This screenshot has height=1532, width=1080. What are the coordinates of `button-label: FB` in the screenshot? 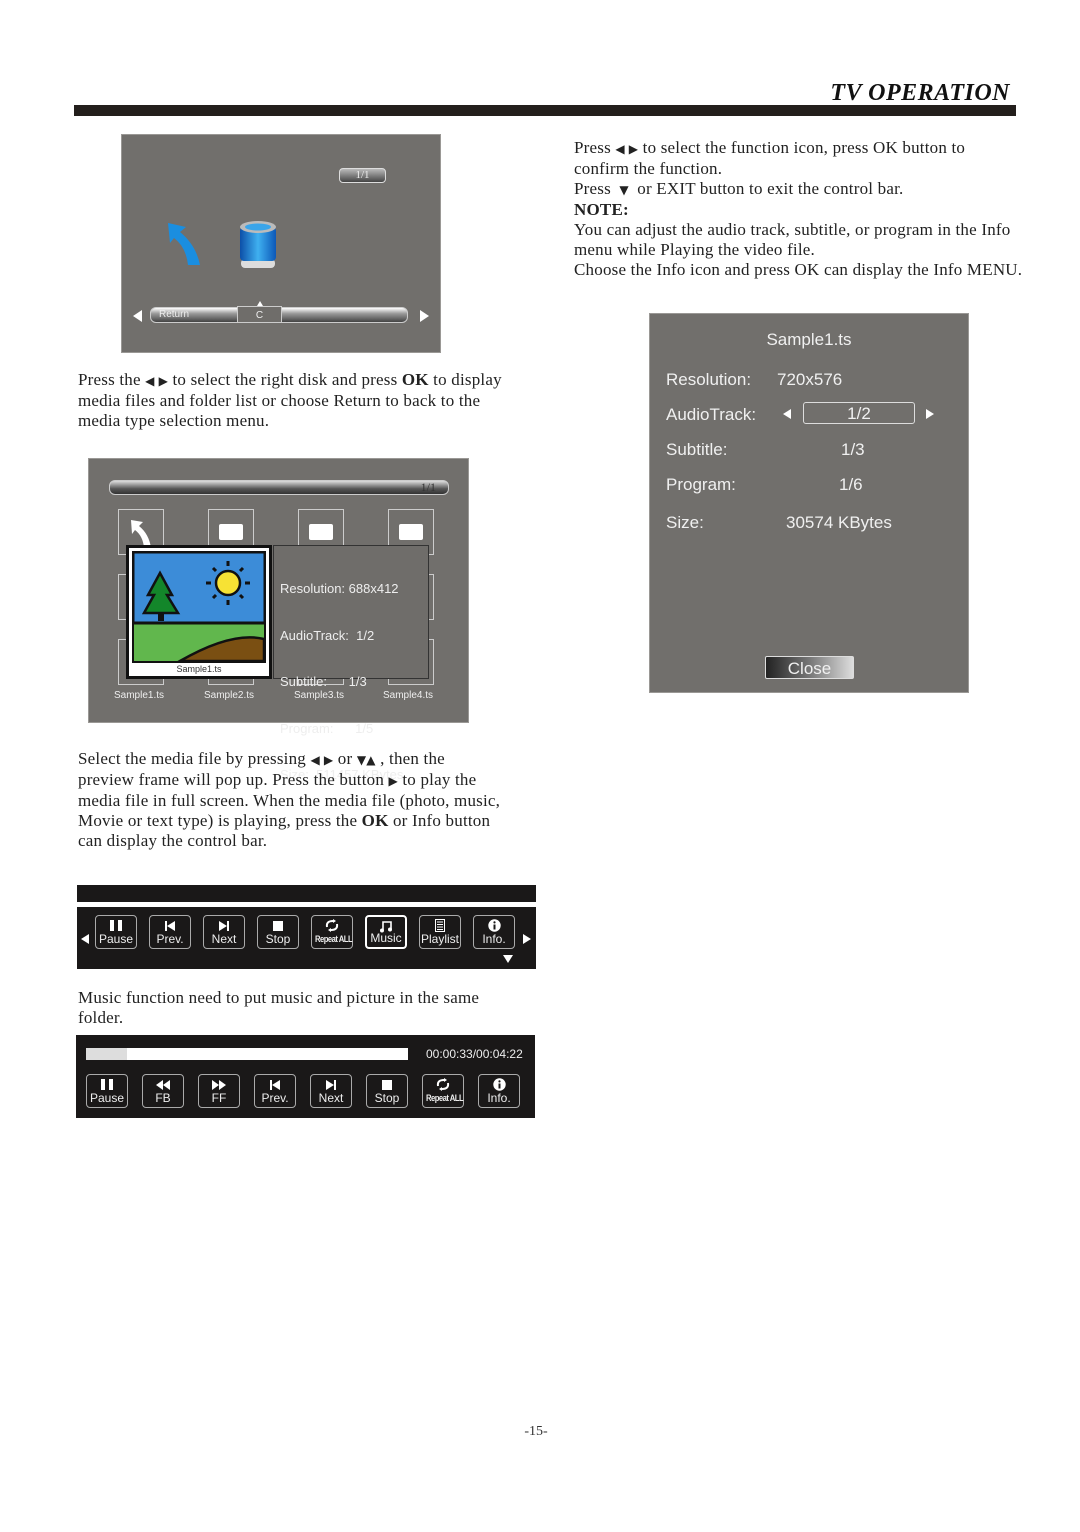 It's located at (163, 1098).